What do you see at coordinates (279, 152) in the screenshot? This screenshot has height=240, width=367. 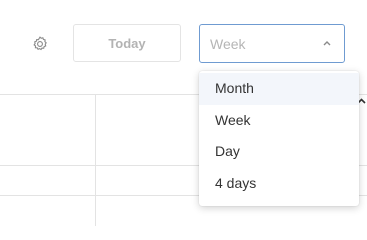 I see `menu-item-day: Day` at bounding box center [279, 152].